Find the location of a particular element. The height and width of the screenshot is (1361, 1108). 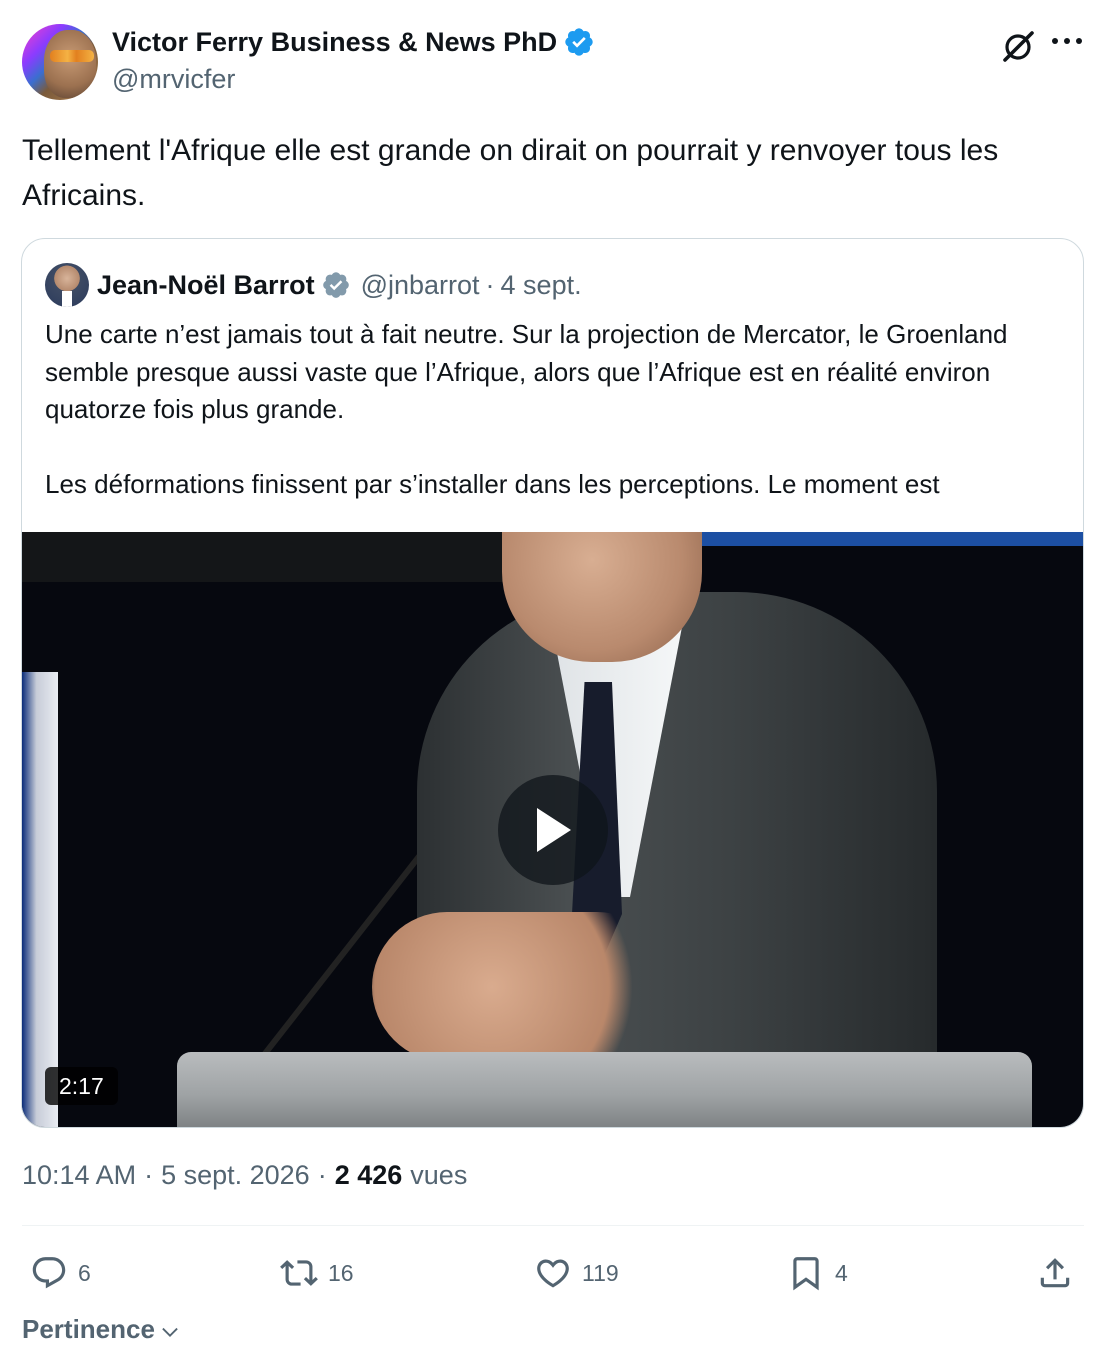

tweet-metadata: 10:14 AM · 5 sept. 2026 · 2 426 vues is located at coordinates (244, 1175).